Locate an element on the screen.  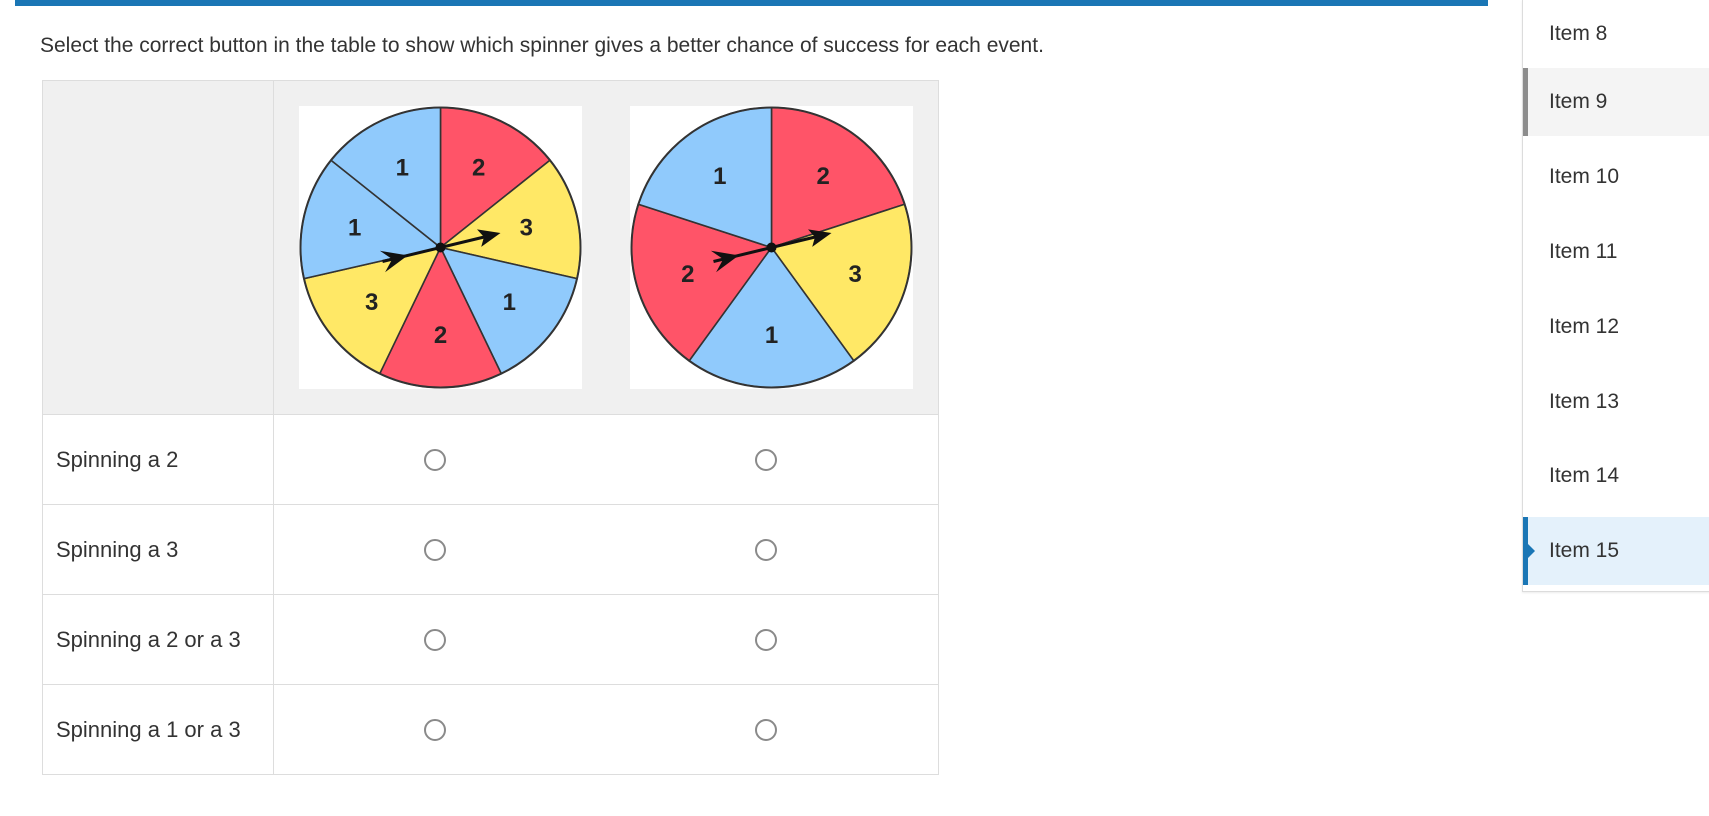
row-label: Spinning a 2 is located at coordinates (158, 459).